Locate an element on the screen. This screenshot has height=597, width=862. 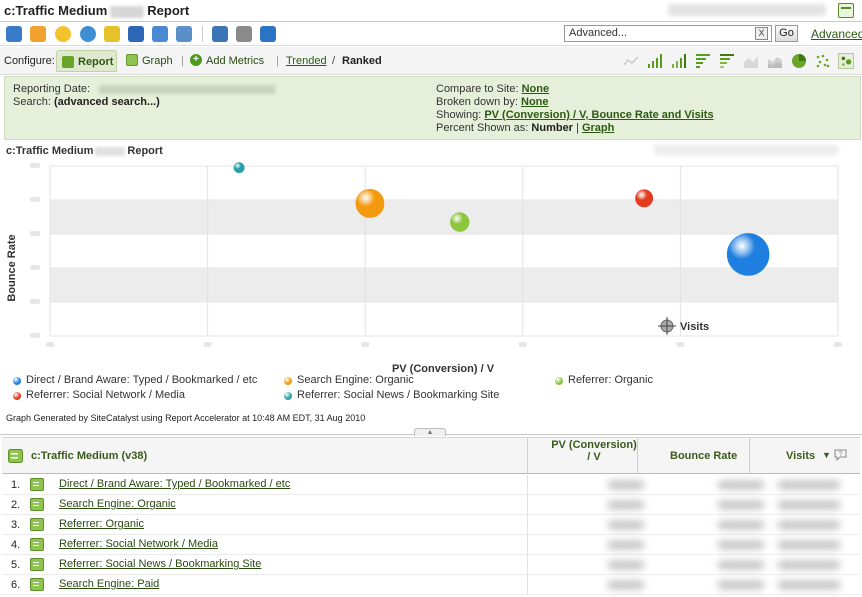
trended-link: Trended is located at coordinates (306, 61).